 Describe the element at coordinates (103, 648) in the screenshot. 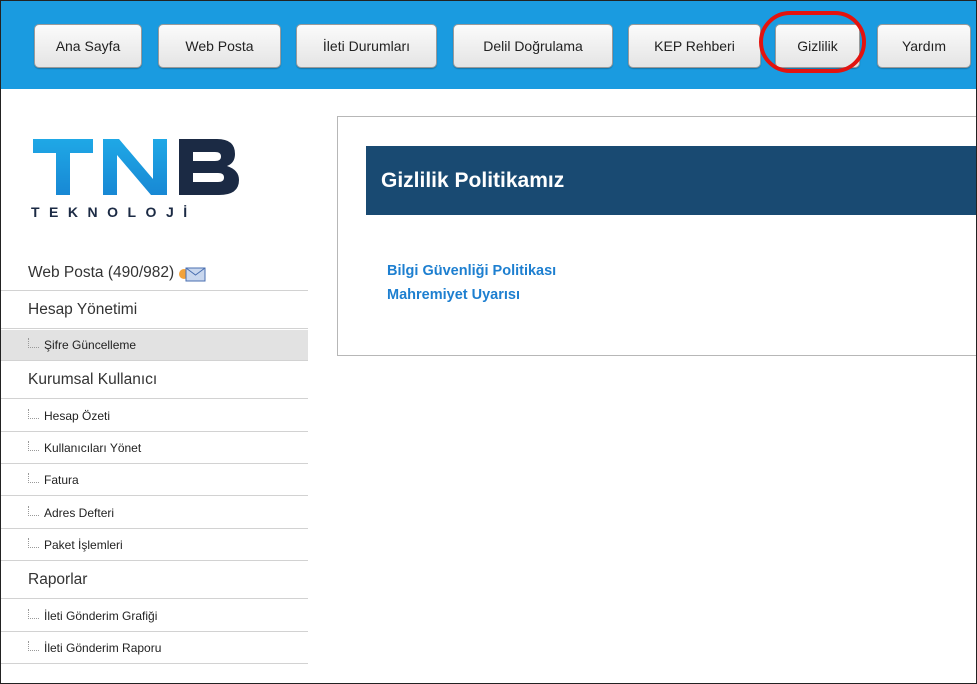

I see `sidebar-item-label: İleti Gönderim Raporu` at that location.